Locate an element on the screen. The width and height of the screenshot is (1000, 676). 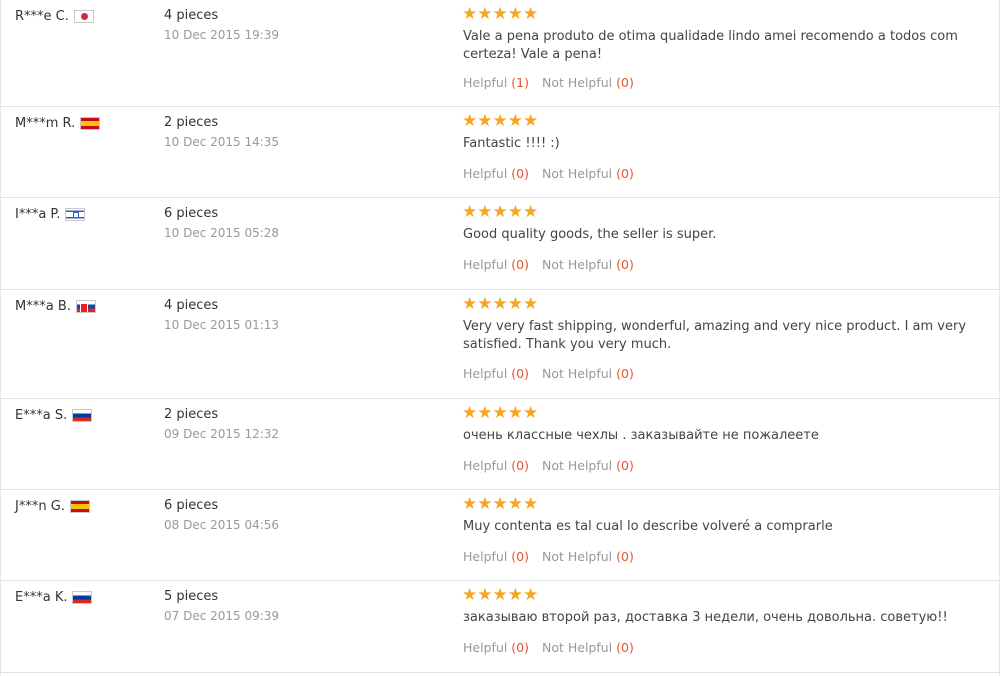
review-date: 07 Dec 2015 09:39 is located at coordinates (222, 616).